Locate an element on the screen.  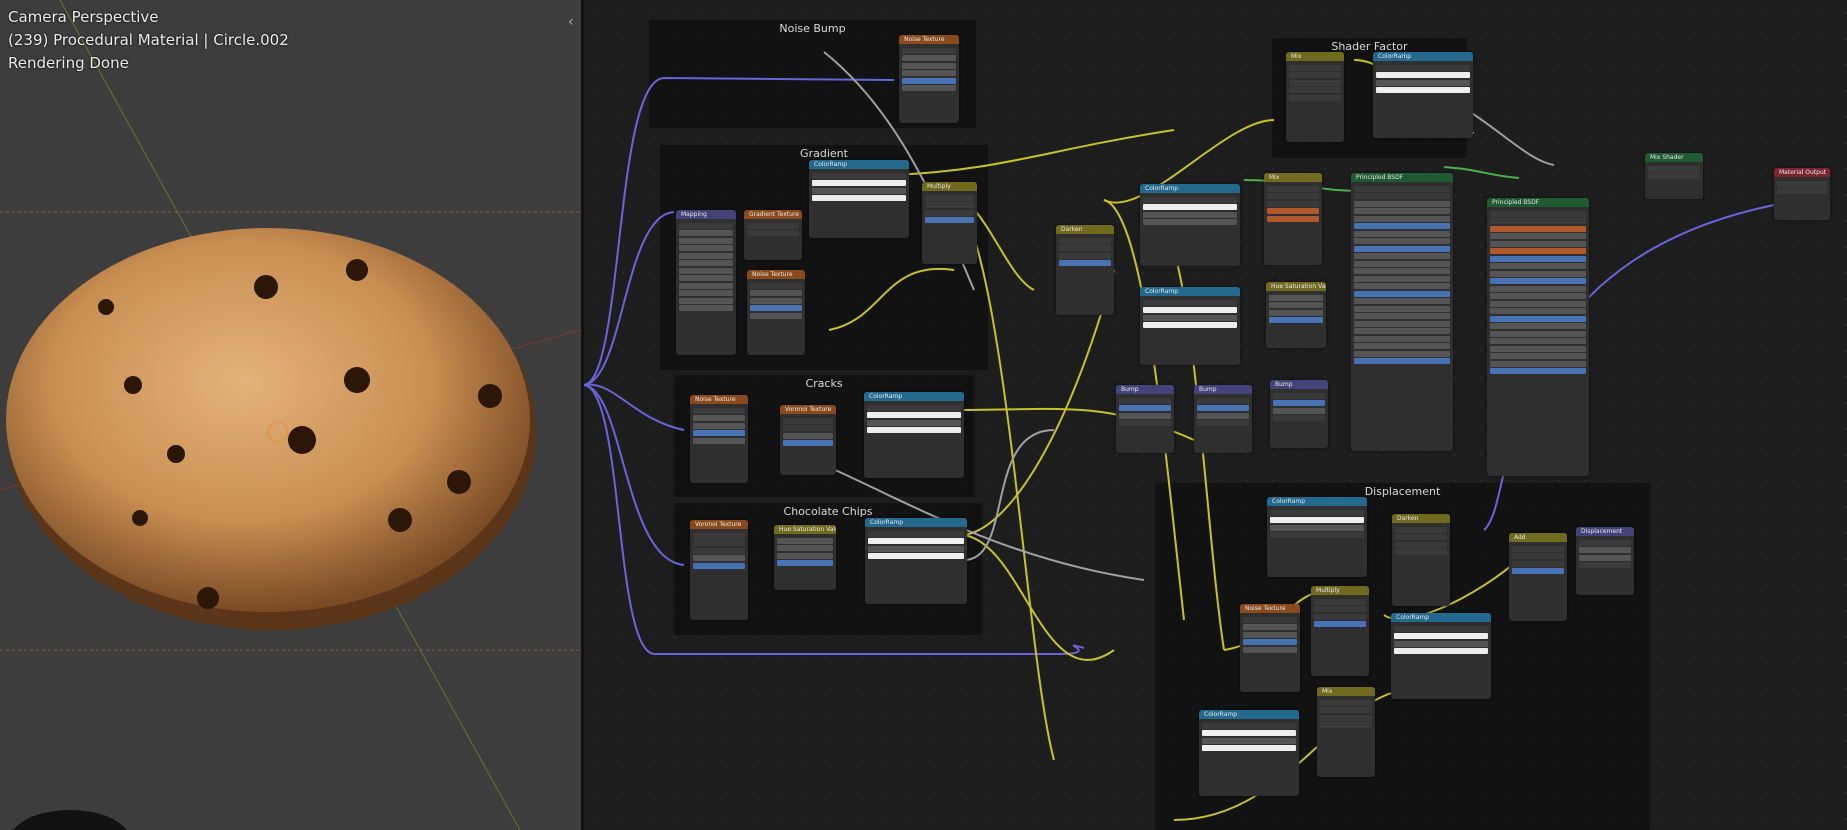
object-info: (239) Procedural Material | Circle.002 is located at coordinates (148, 40).